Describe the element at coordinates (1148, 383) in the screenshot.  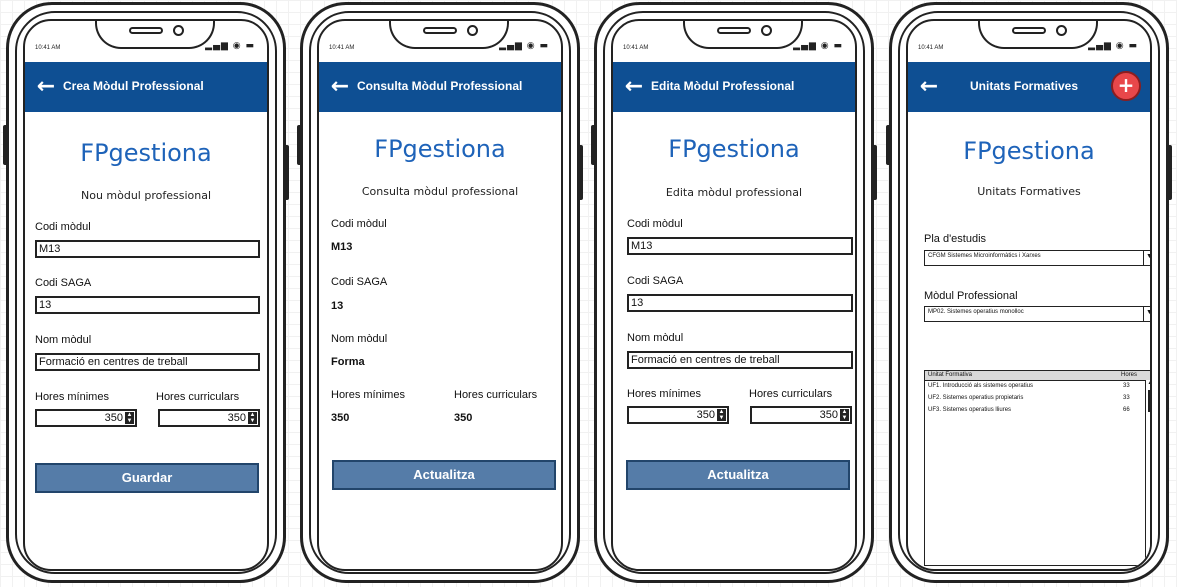
I see `scroll-up-icon: ▲` at that location.